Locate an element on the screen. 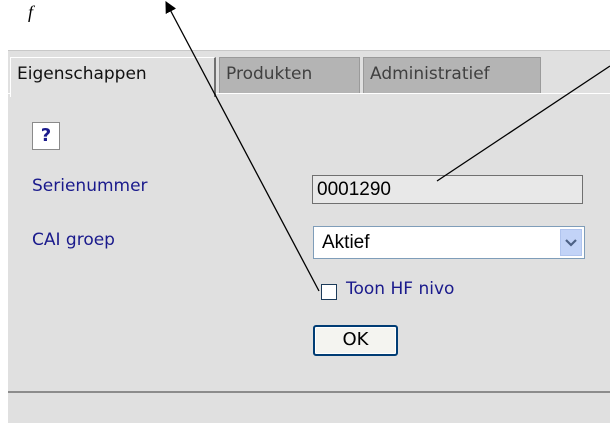 This screenshot has height=423, width=610. serial-number-field: 0001290 is located at coordinates (447, 189).